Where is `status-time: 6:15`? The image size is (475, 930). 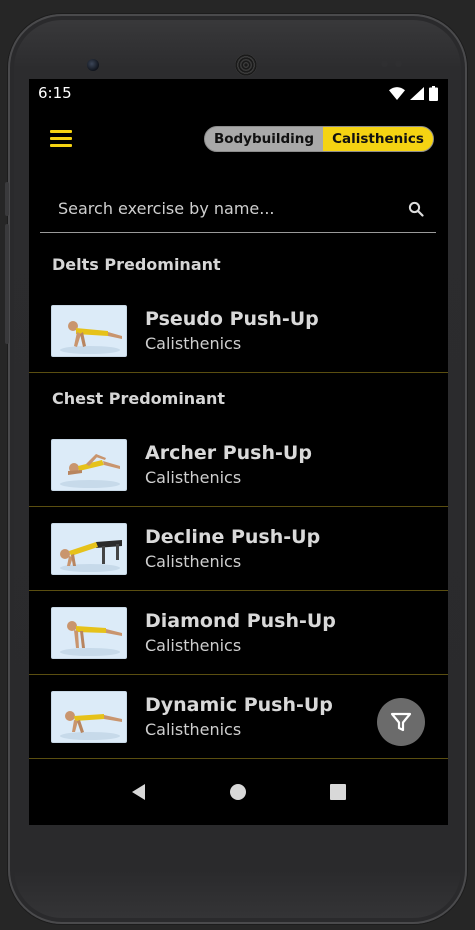 status-time: 6:15 is located at coordinates (55, 93).